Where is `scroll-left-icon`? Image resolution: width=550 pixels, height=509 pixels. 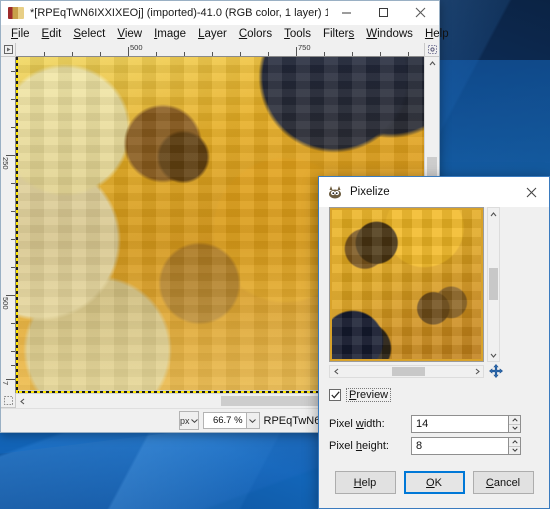
scroll-left-icon is located at coordinates (22, 401).